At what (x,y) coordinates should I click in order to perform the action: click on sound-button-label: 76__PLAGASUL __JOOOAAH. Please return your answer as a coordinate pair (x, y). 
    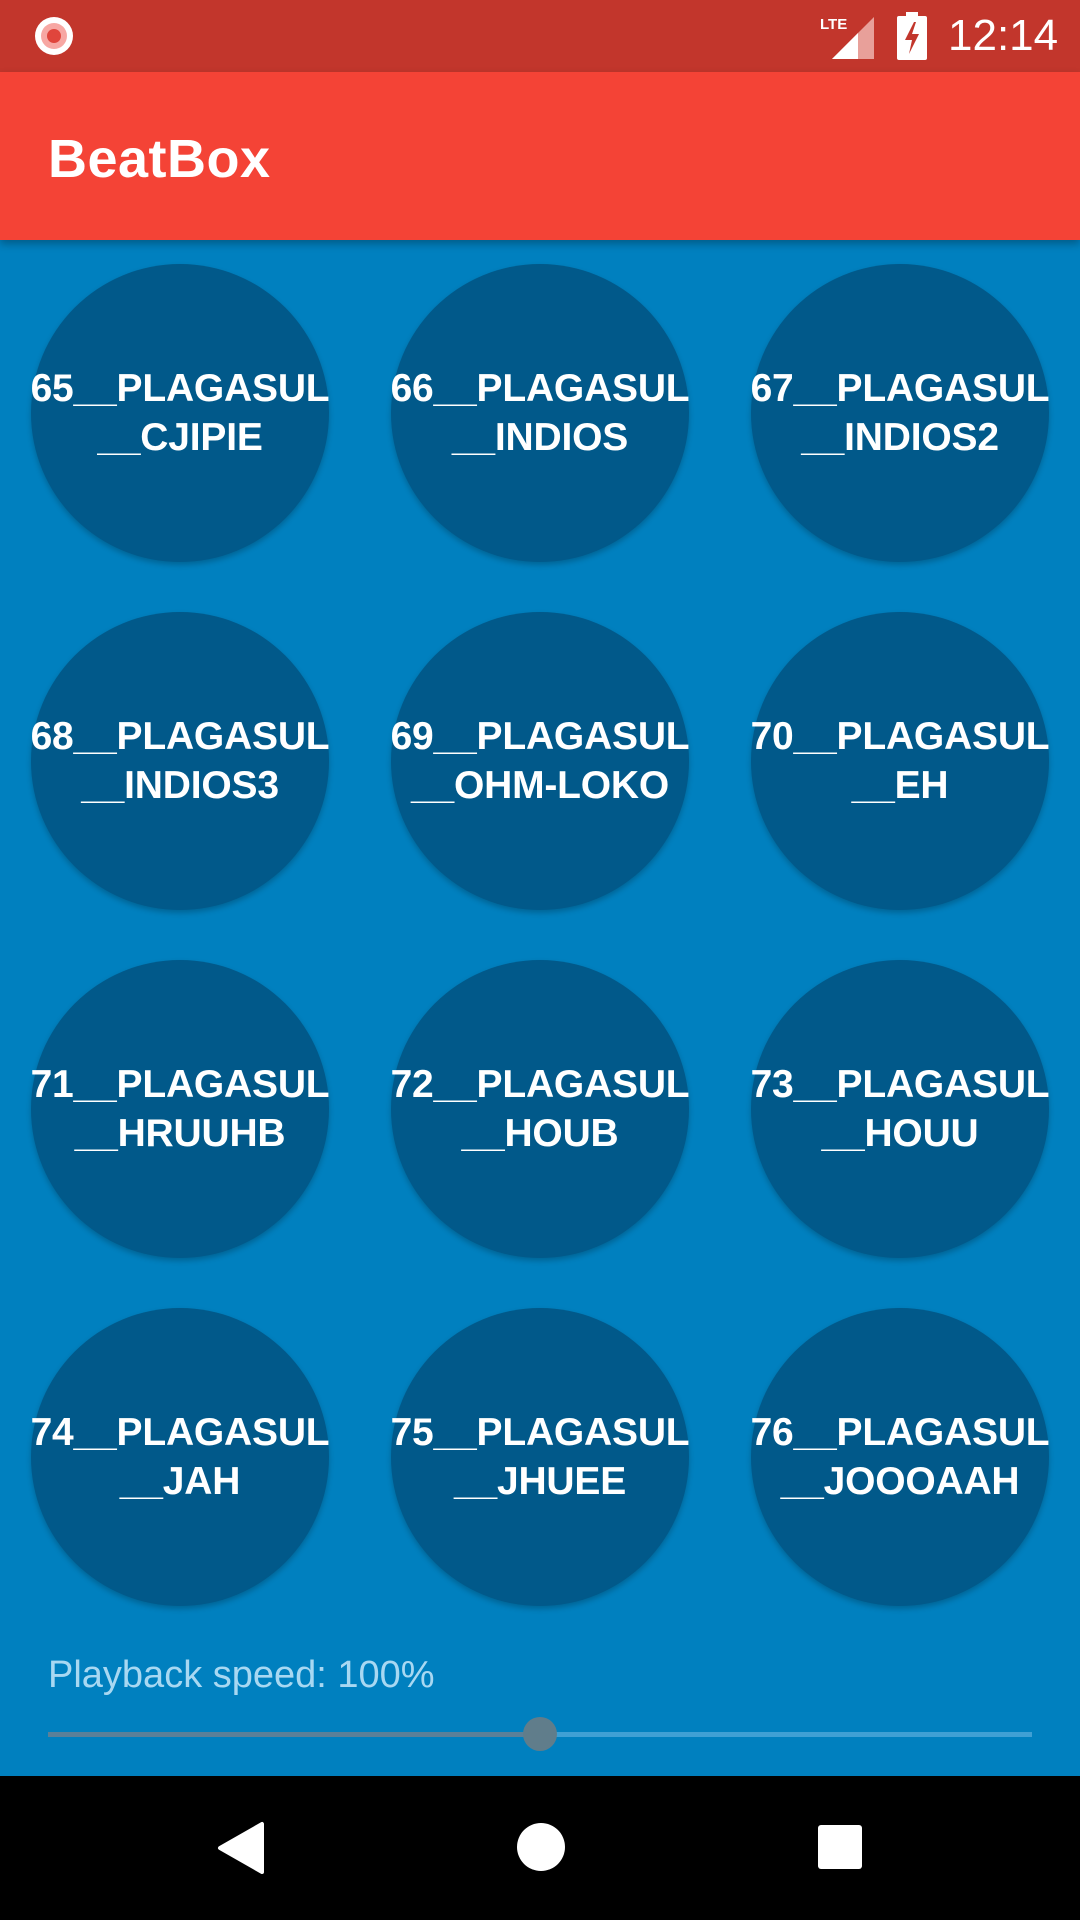
    Looking at the image, I should click on (900, 1457).